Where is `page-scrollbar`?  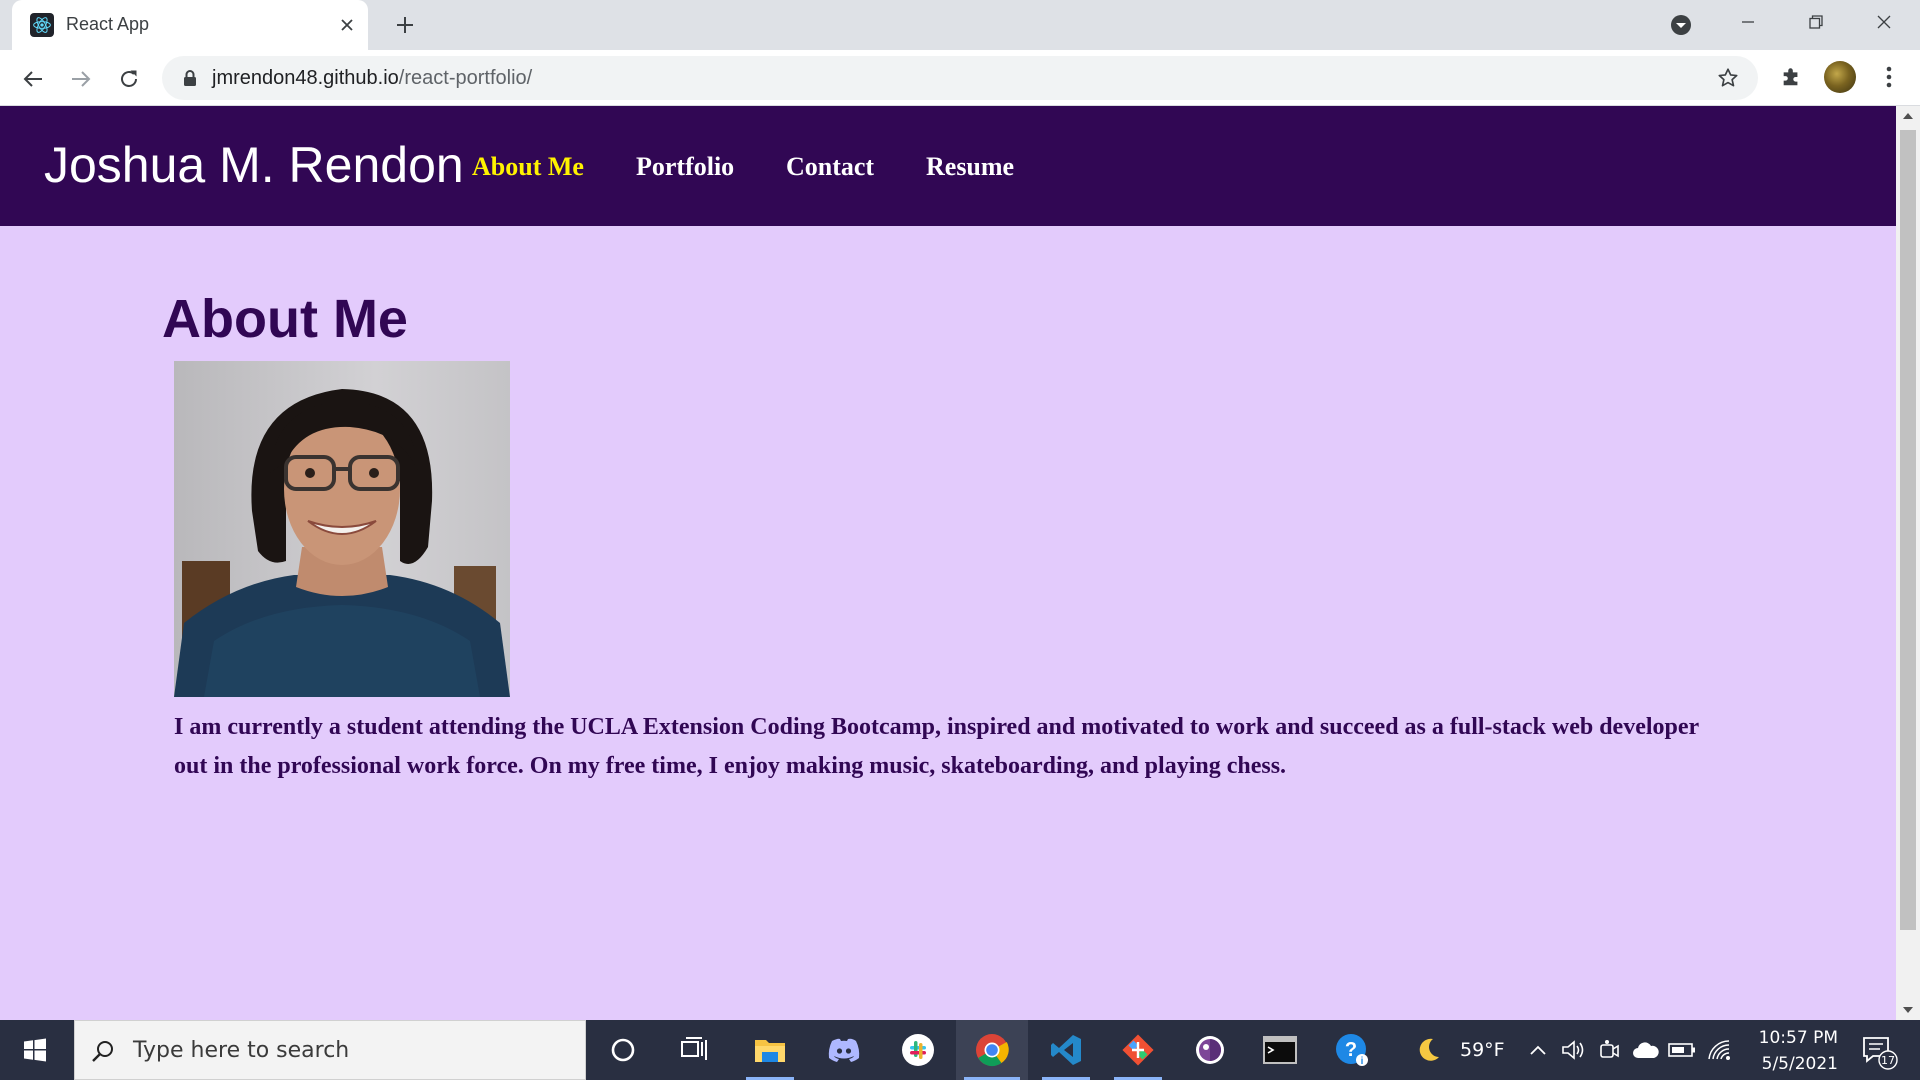 page-scrollbar is located at coordinates (1908, 563).